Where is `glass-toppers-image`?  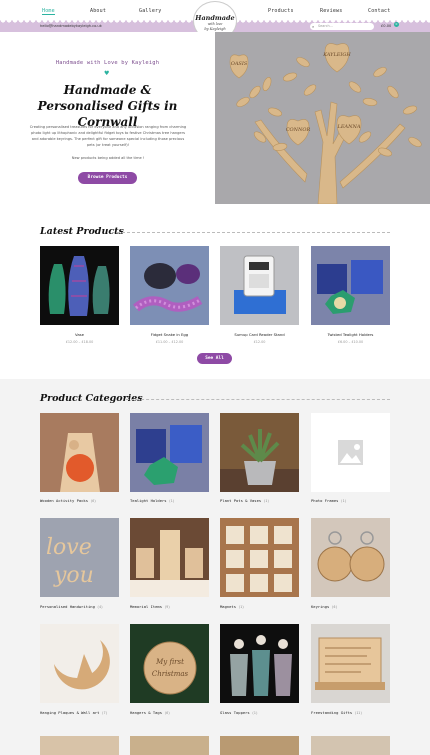 glass-toppers-image is located at coordinates (259, 663).